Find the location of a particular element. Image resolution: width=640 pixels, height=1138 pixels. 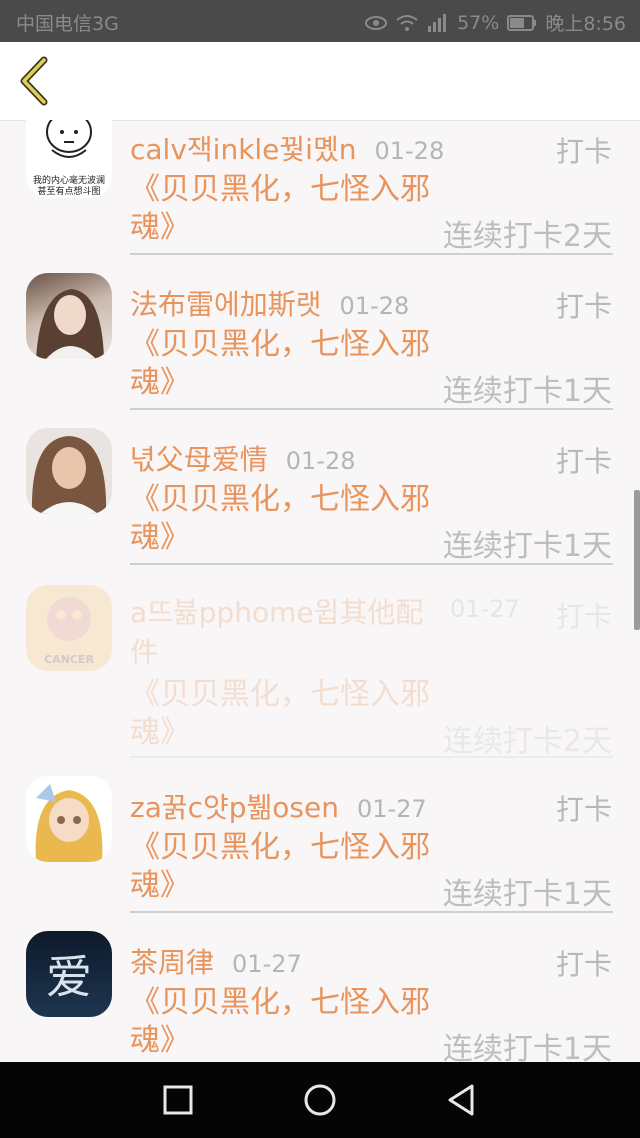

list-item: 爱 茶周律 01-27 打卡 《贝贝黑化，七怪入邪魂》 连续打卡1天 is located at coordinates (320, 987).